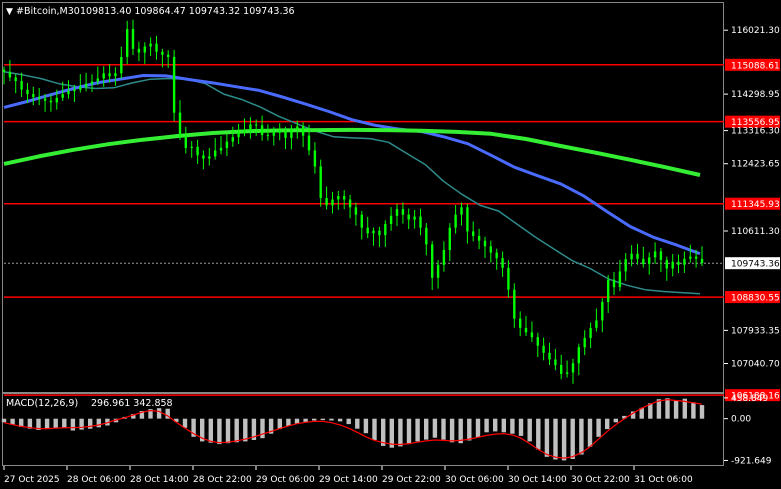 This screenshot has height=489, width=781. What do you see at coordinates (159, 480) in the screenshot?
I see `time-tick-label: 28 Oct 14:00` at bounding box center [159, 480].